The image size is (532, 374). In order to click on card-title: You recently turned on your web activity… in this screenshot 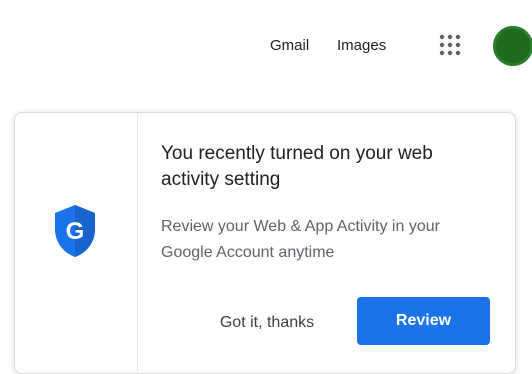, I will do `click(297, 166)`.